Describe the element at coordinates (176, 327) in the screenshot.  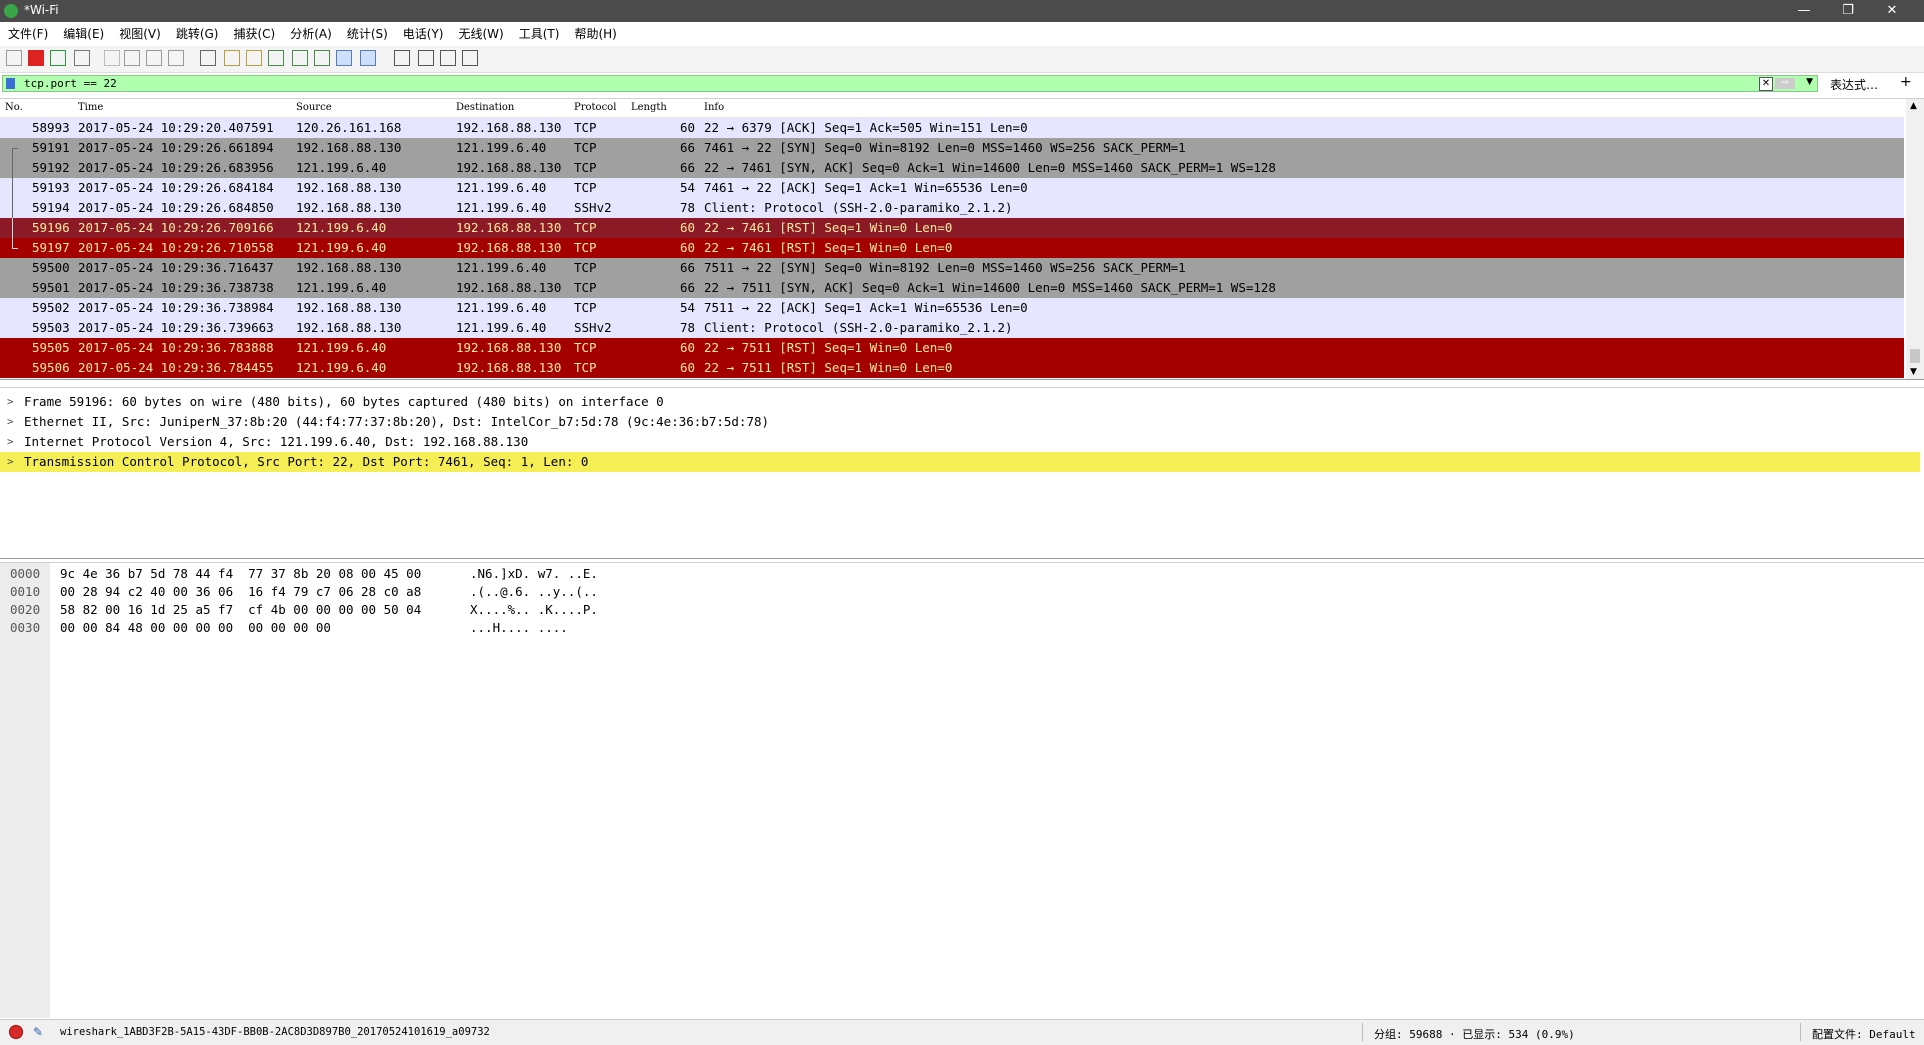
I see `packet-cell-time: 2017-05-24 10:29:36.739663` at that location.